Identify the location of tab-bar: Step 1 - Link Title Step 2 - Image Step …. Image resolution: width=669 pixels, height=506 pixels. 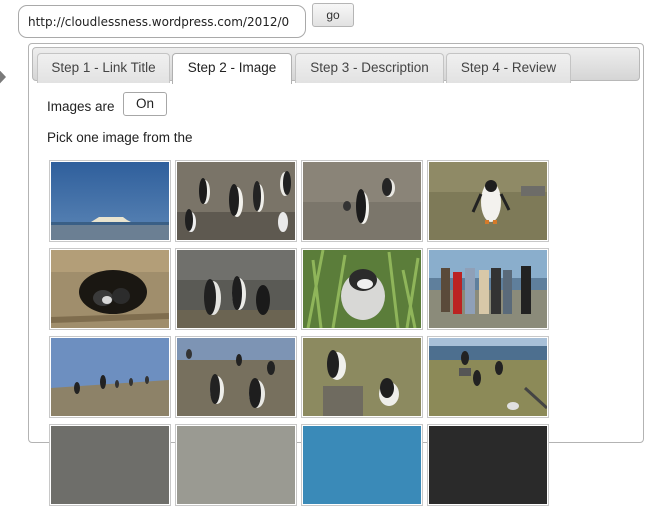
(336, 65).